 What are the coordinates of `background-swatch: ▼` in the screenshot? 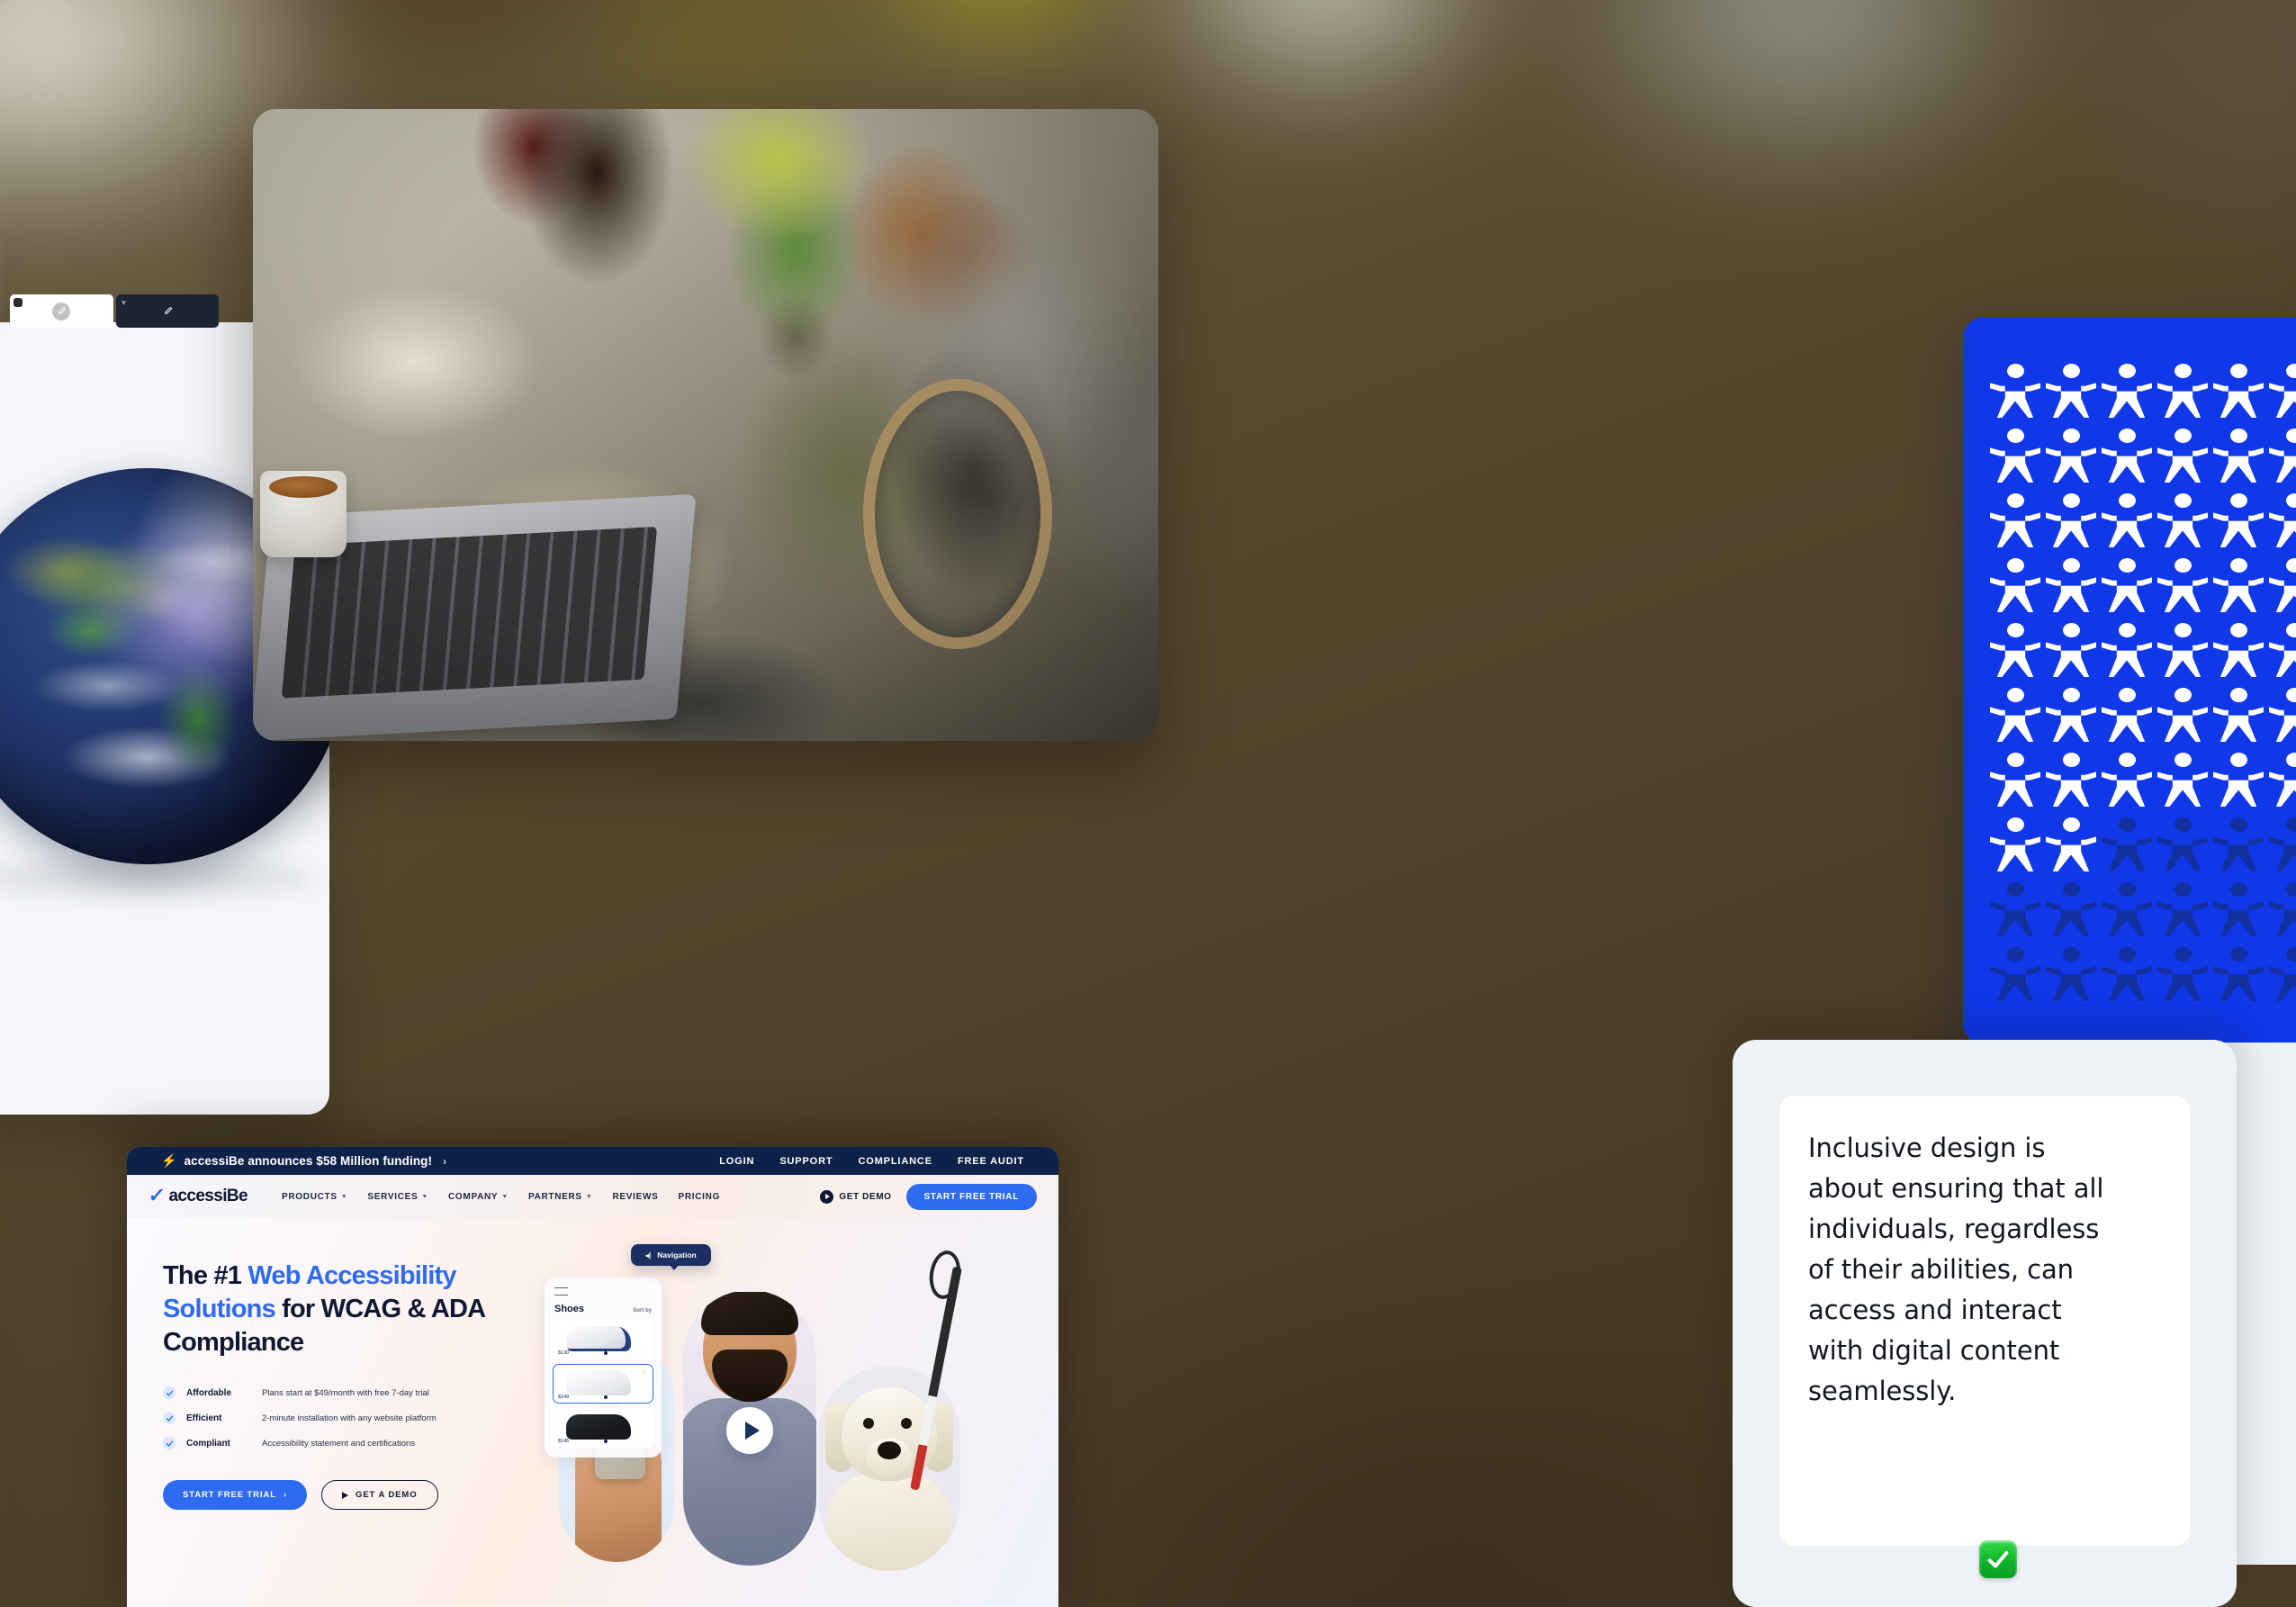 It's located at (167, 311).